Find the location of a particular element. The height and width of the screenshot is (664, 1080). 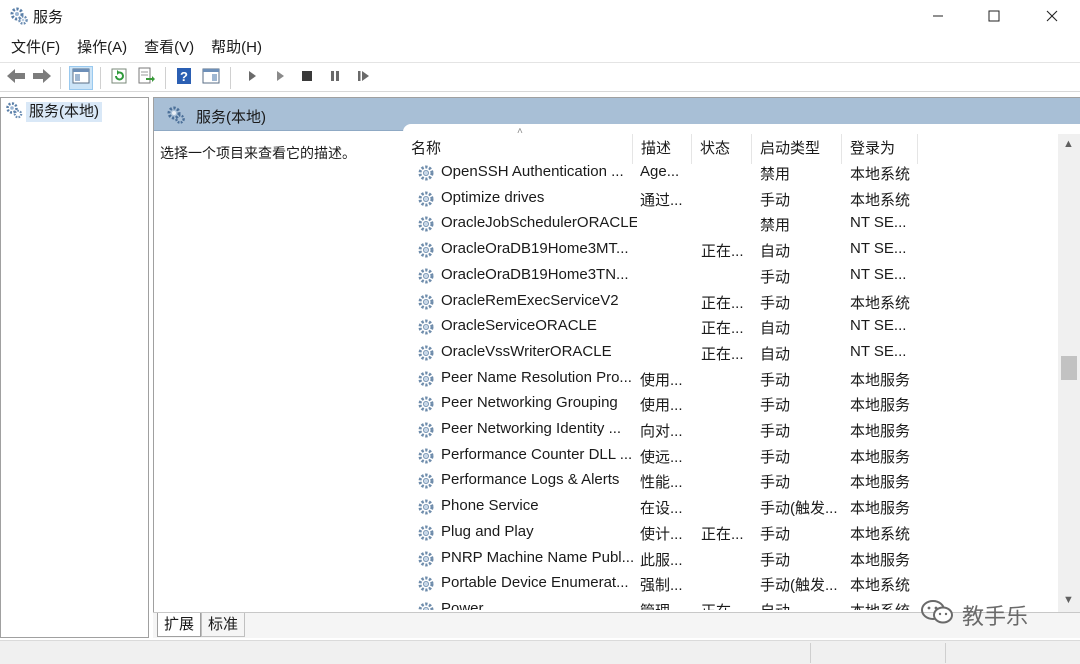

menu-action: 操作(A) is located at coordinates (99, 48).